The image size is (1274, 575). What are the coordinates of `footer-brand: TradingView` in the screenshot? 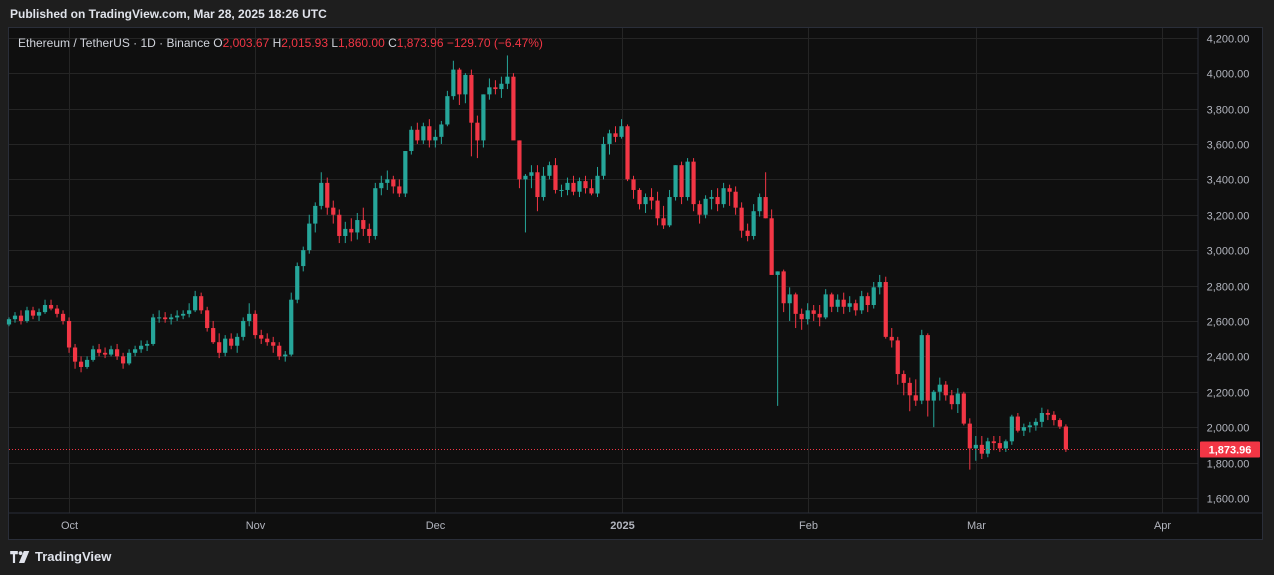 It's located at (60, 556).